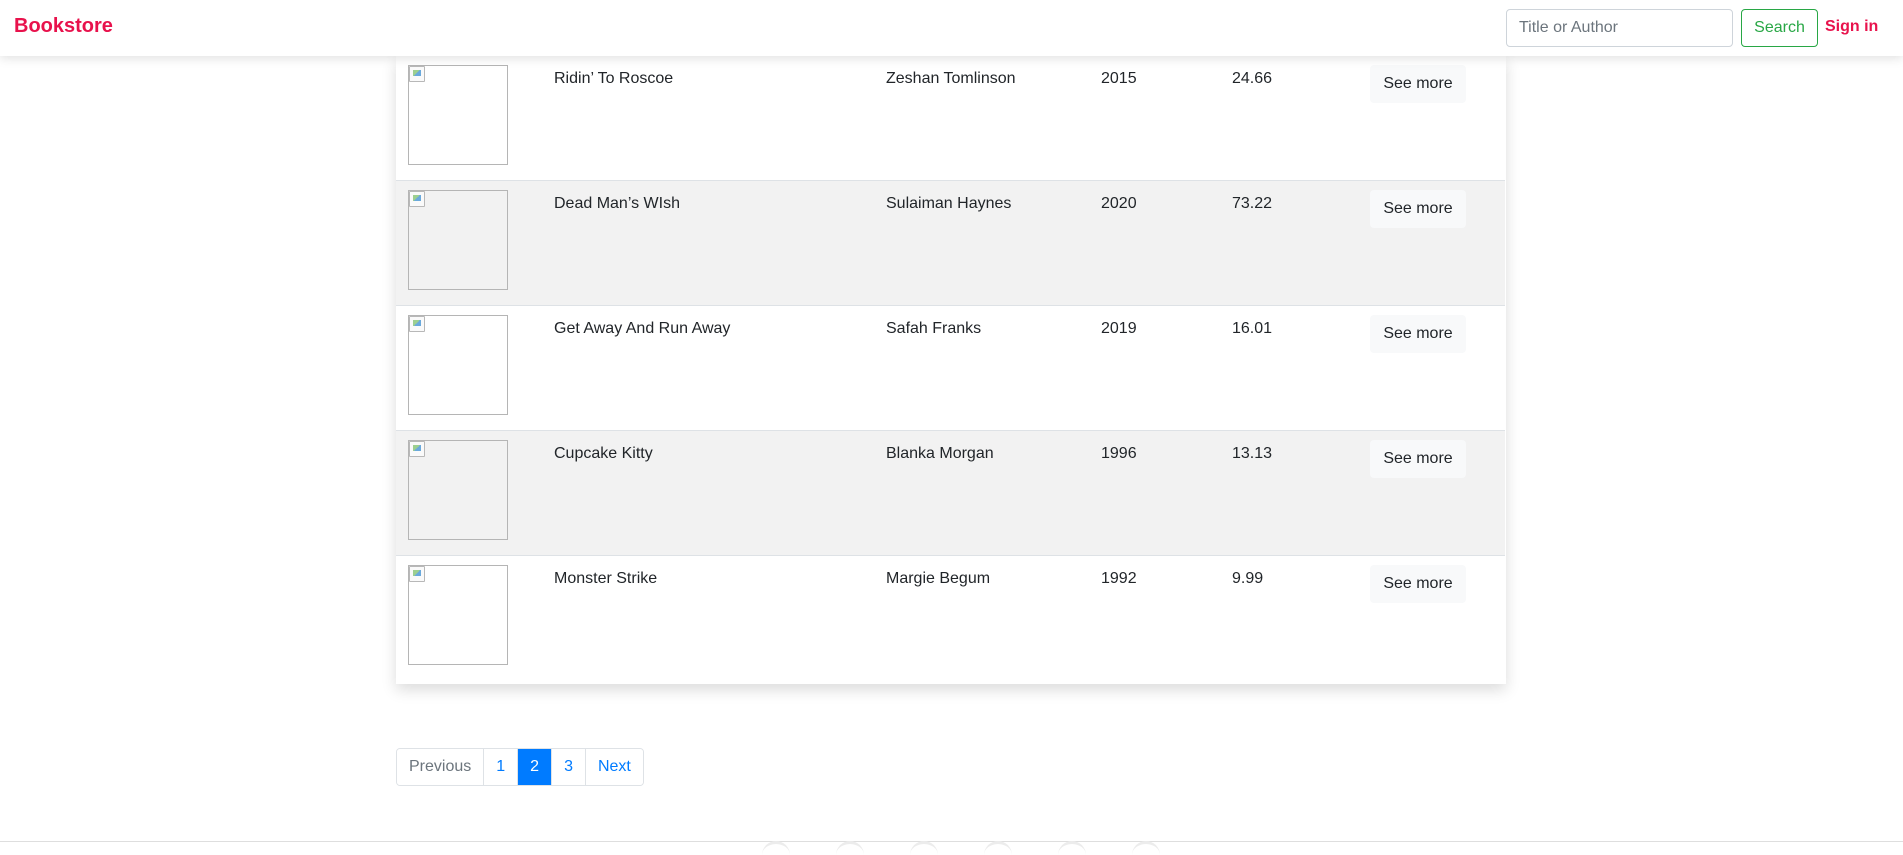 This screenshot has width=1903, height=855. Describe the element at coordinates (614, 767) in the screenshot. I see `pagination-next: Next` at that location.